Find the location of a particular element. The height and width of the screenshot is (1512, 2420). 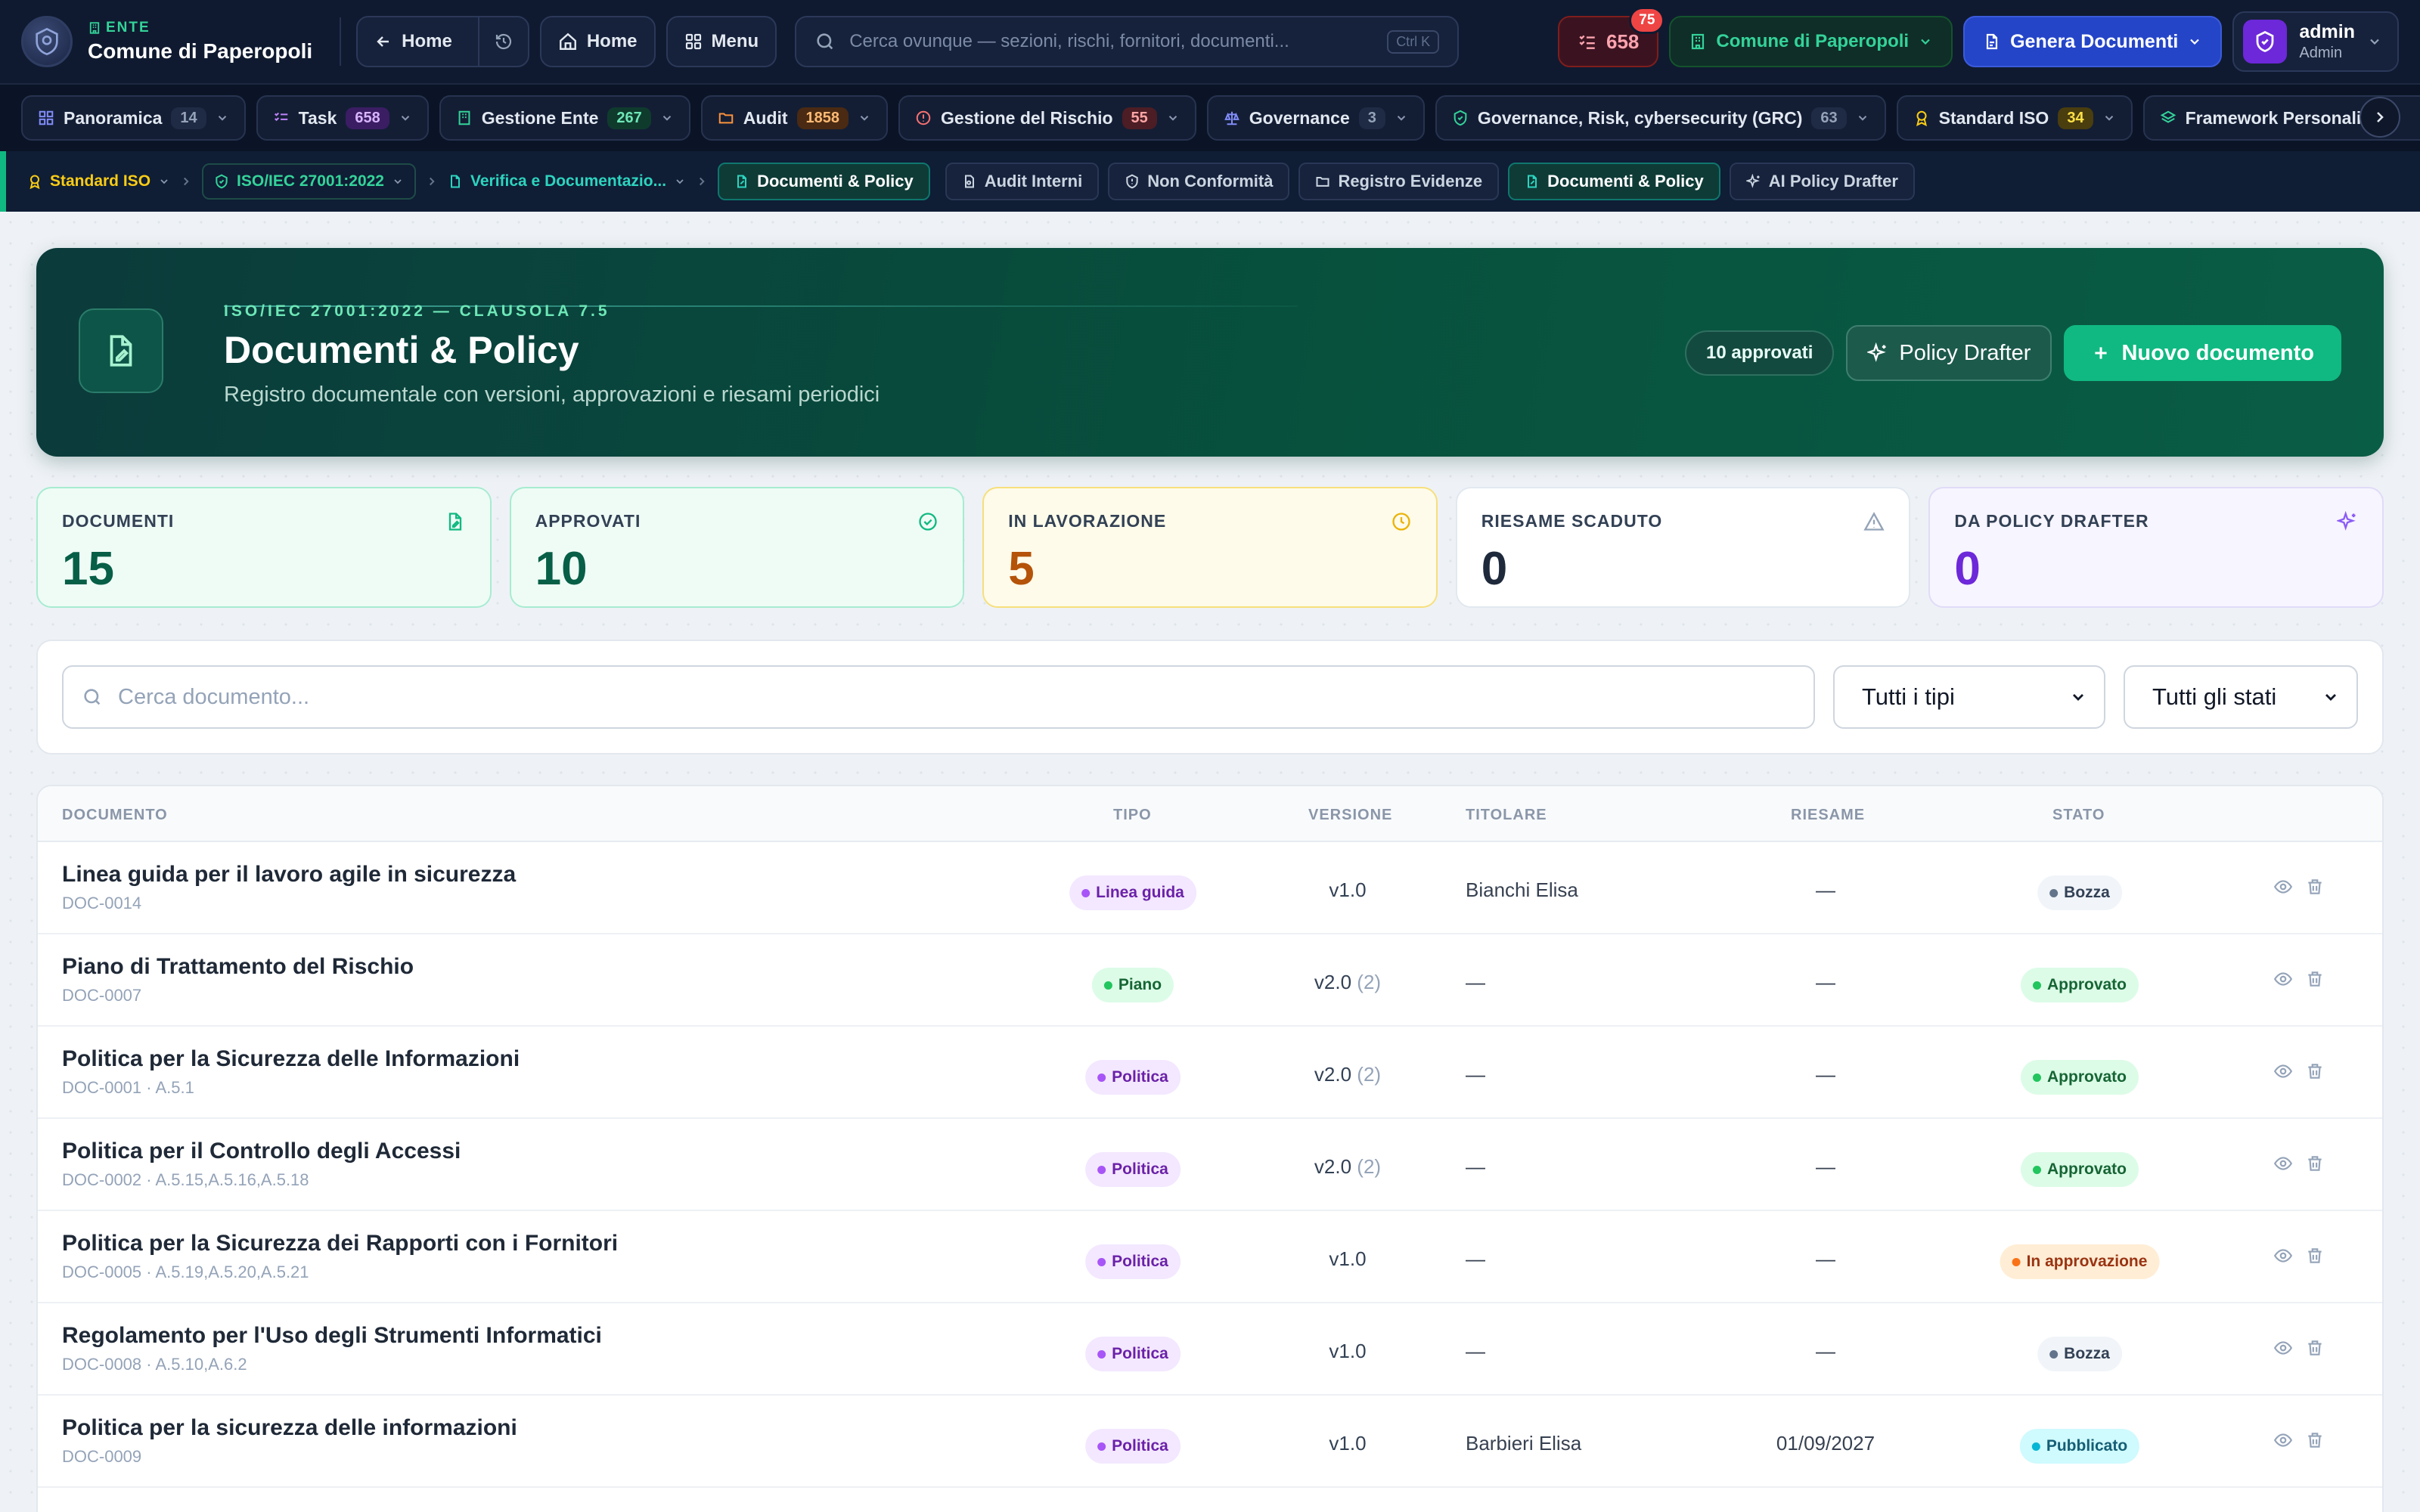

column-header-tipo: TIPO is located at coordinates (1132, 815).